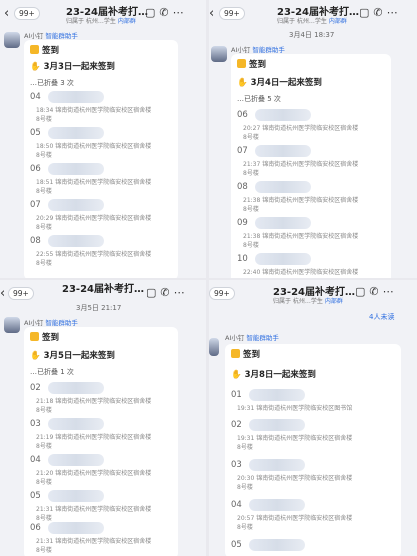 The width and height of the screenshot is (417, 556). I want to click on folded-note: …已折叠 5 次, so click(259, 99).